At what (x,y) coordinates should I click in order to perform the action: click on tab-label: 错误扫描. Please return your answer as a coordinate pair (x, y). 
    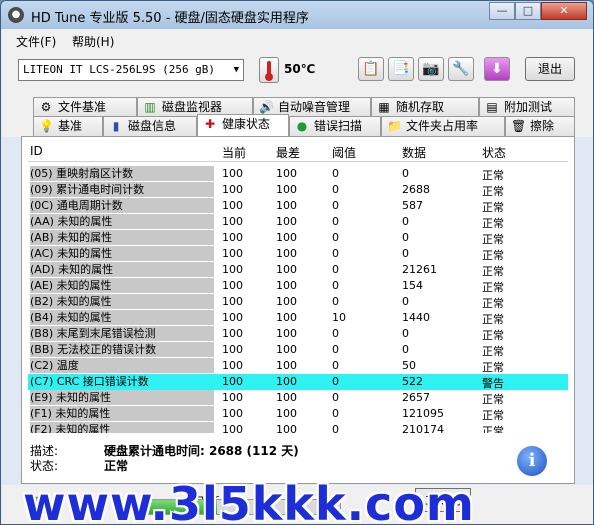
    Looking at the image, I should click on (338, 126).